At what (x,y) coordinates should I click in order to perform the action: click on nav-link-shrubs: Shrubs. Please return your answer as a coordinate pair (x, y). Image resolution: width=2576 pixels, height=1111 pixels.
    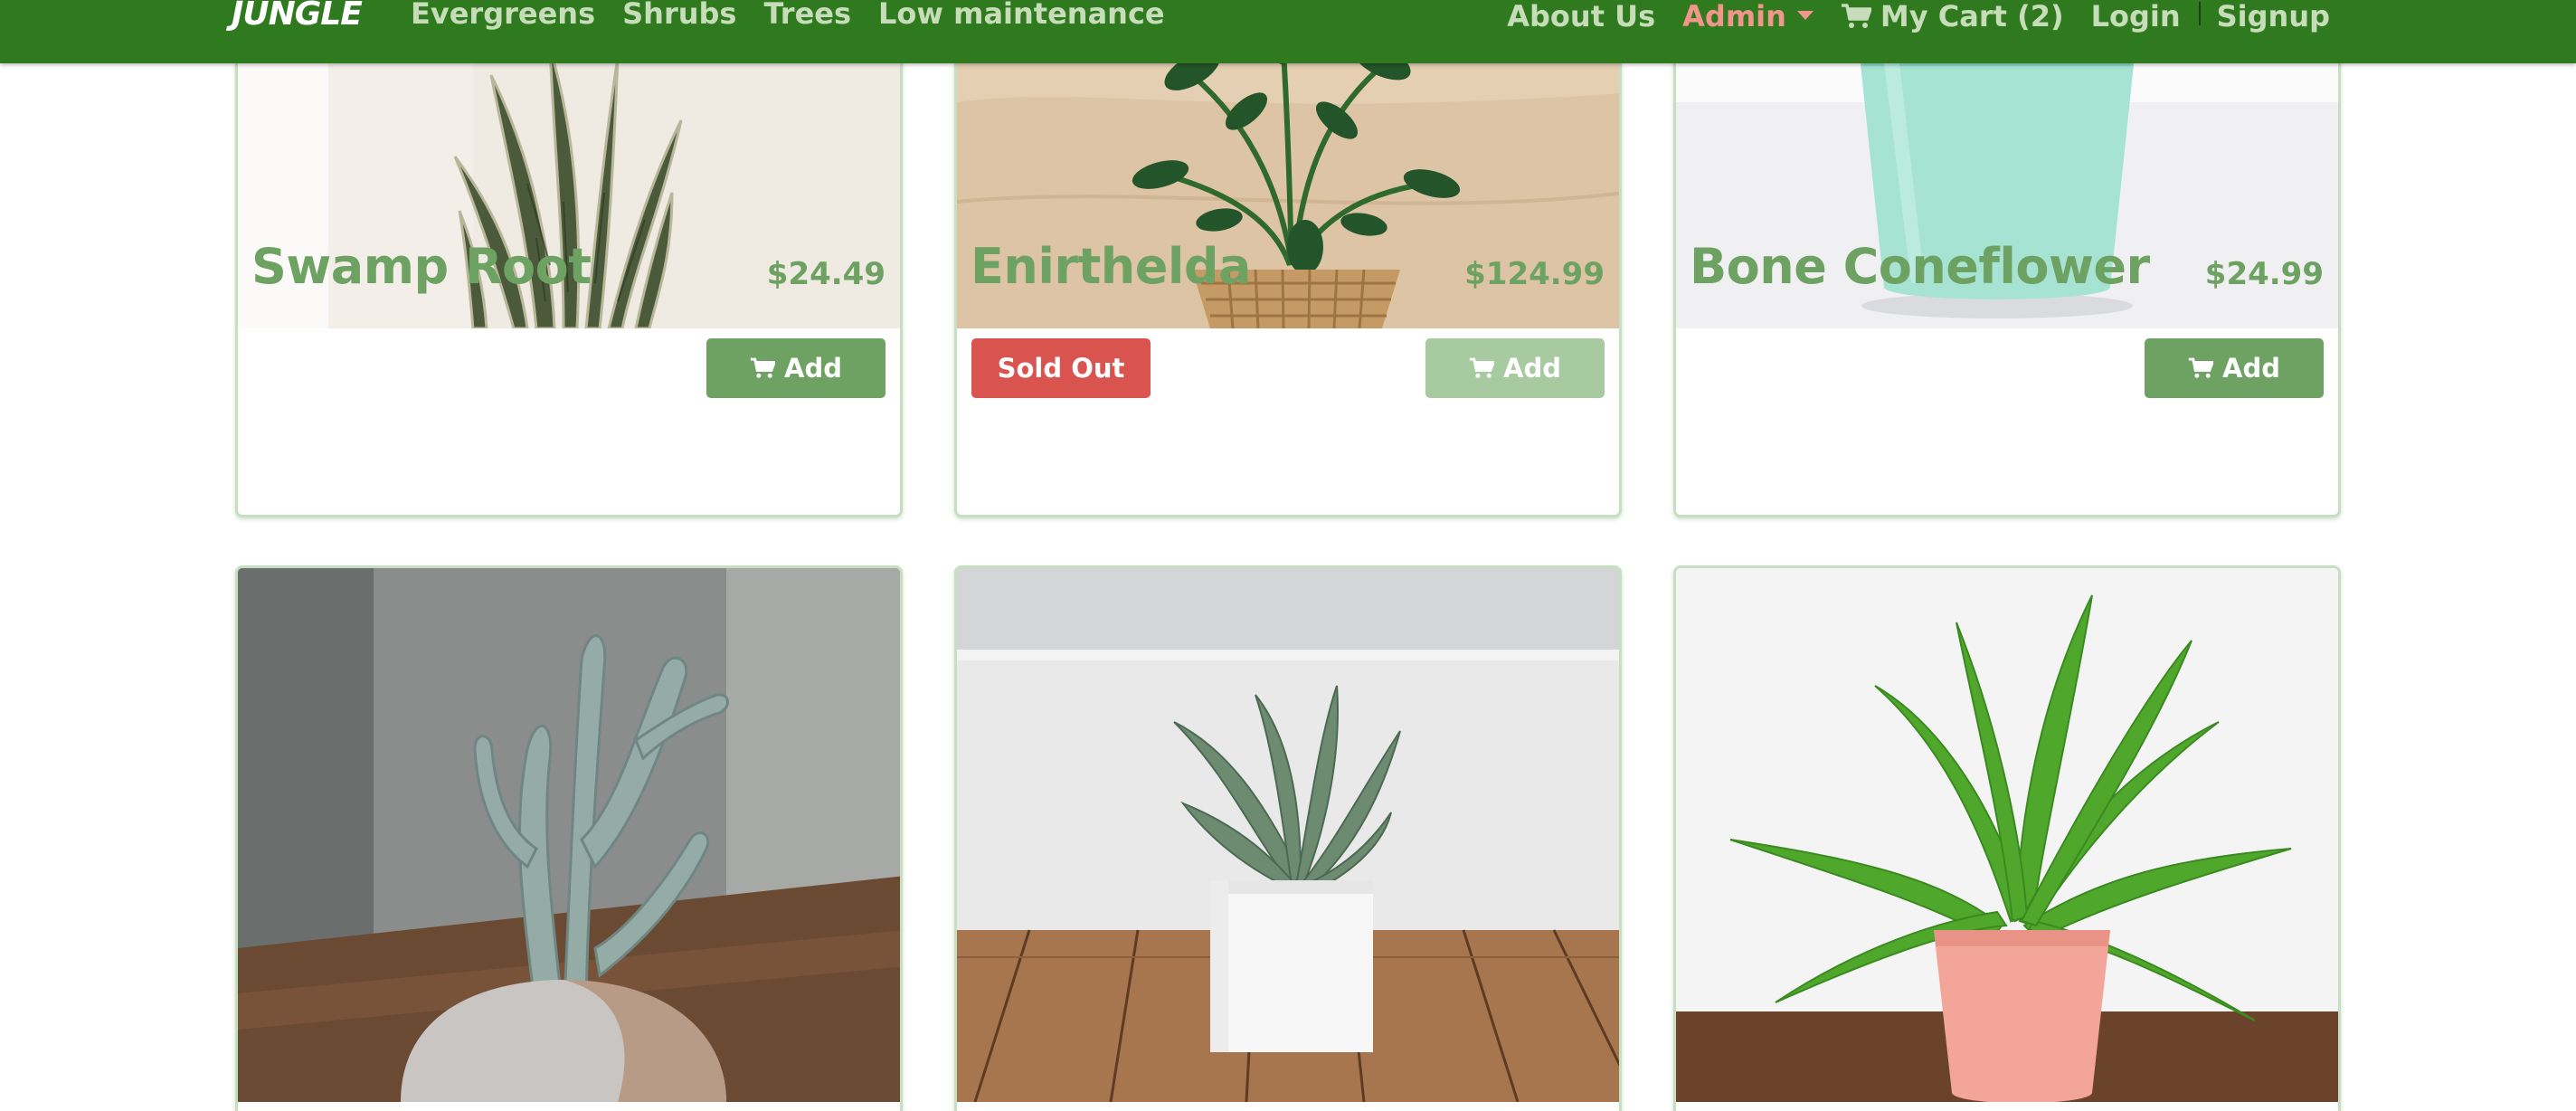
    Looking at the image, I should click on (679, 16).